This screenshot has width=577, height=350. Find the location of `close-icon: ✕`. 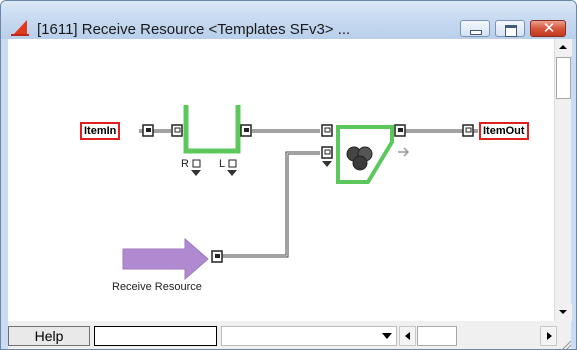

close-icon: ✕ is located at coordinates (549, 28).